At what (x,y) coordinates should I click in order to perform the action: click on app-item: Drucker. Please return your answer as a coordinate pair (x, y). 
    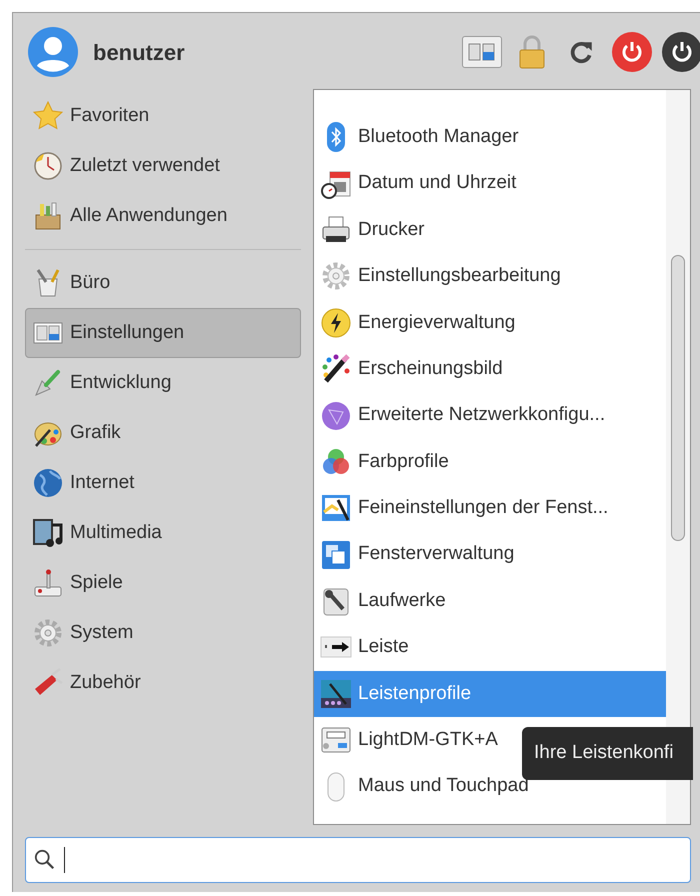
    Looking at the image, I should click on (490, 230).